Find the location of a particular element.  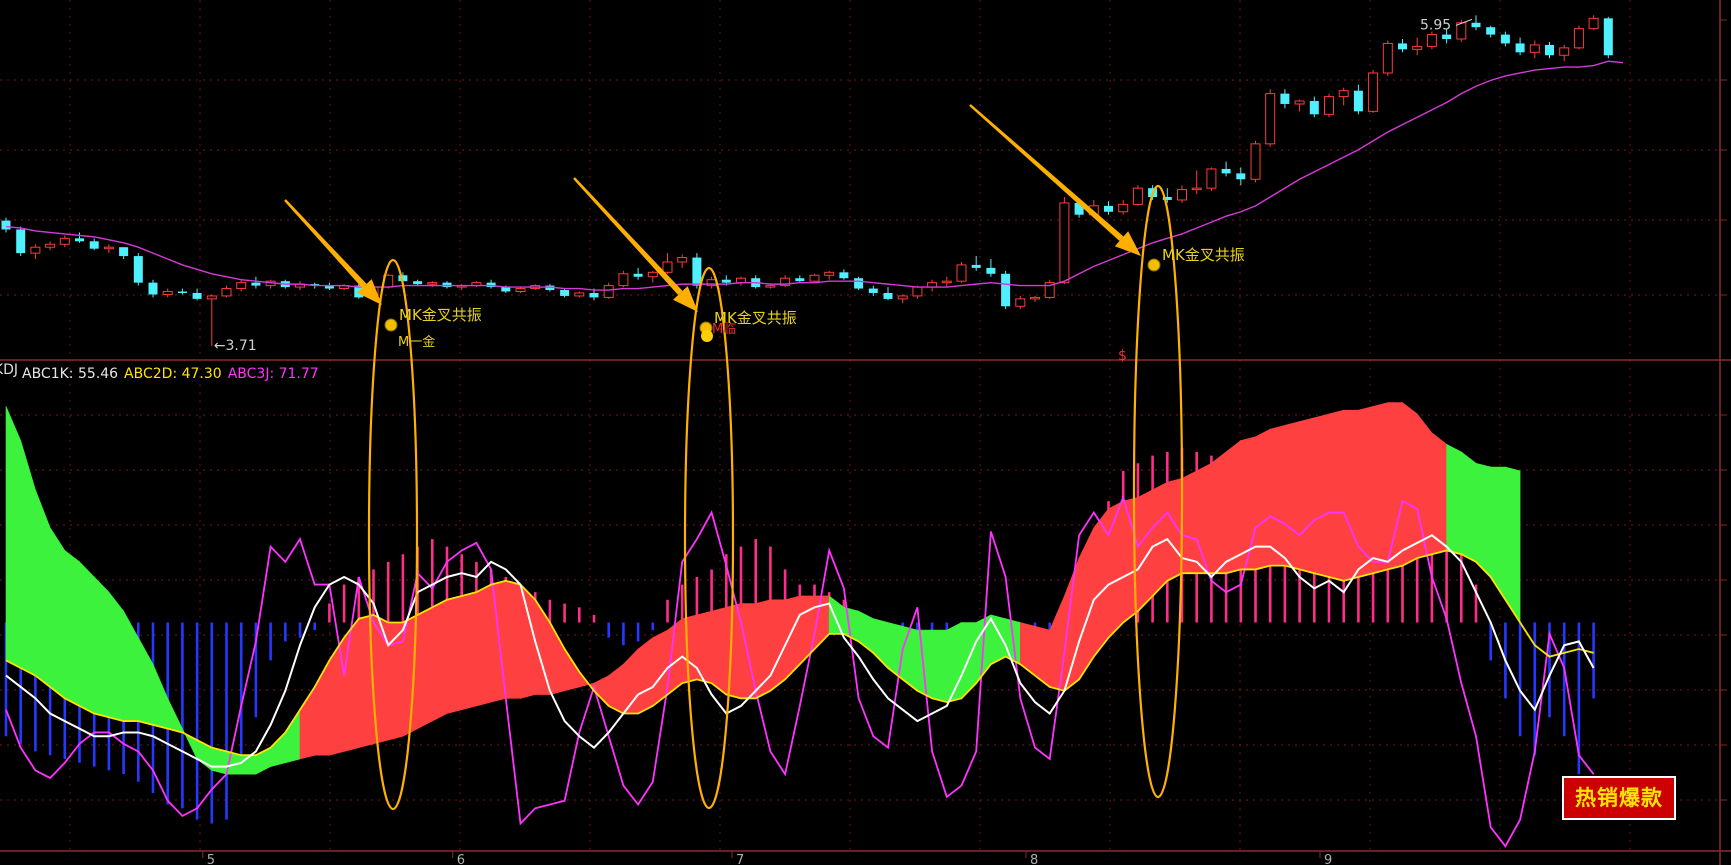

legend-d: ABC2D: 47.30 is located at coordinates (173, 374).